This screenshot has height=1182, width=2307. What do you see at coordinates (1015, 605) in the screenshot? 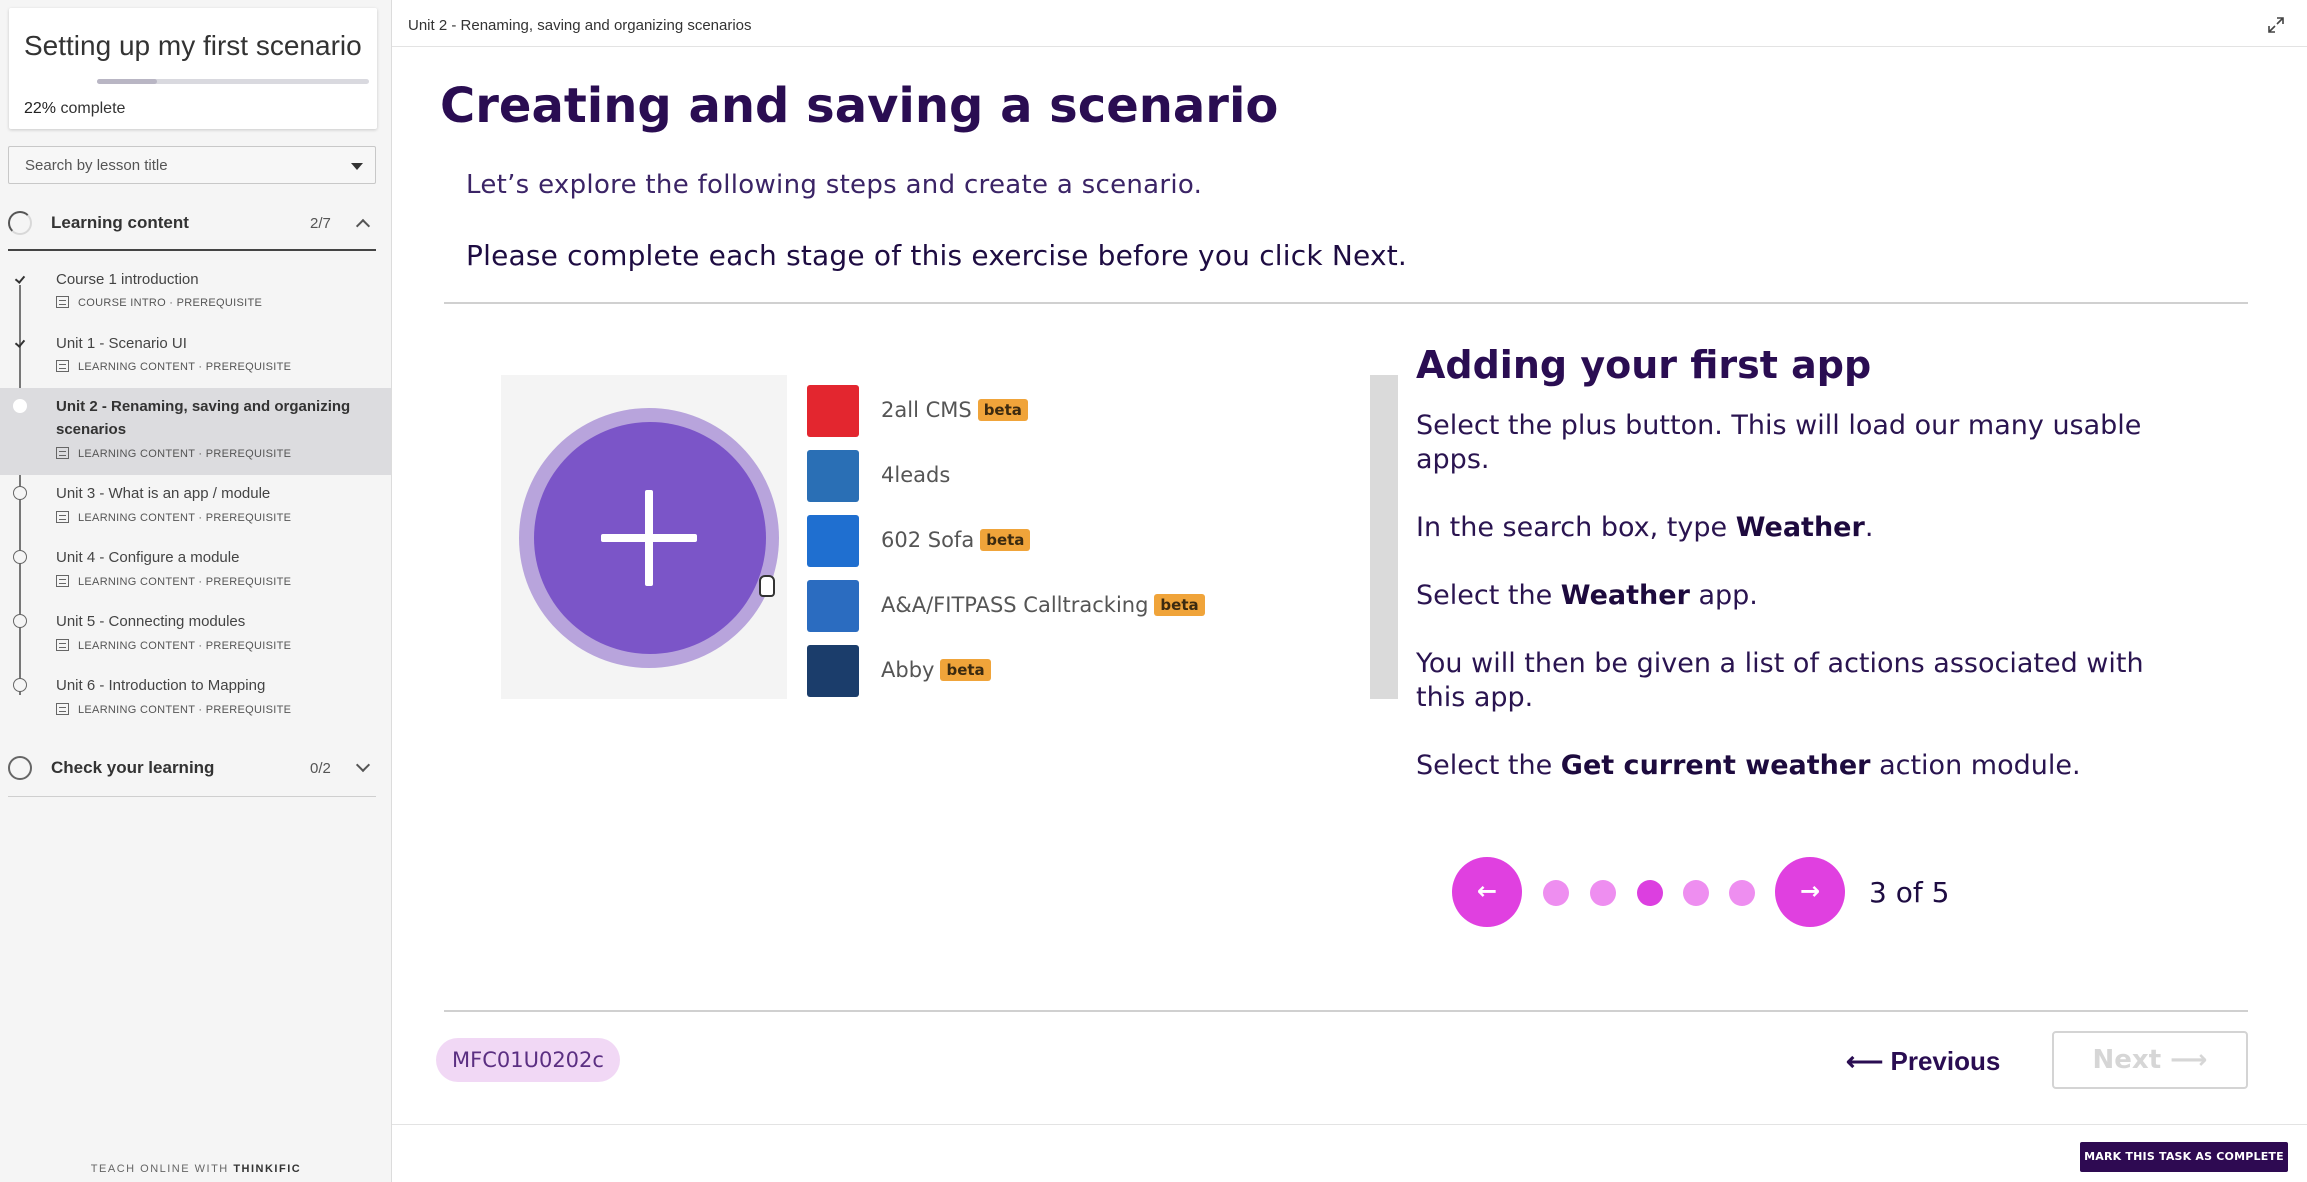
I see `app-name: A&A/FITPASS Calltracking` at bounding box center [1015, 605].